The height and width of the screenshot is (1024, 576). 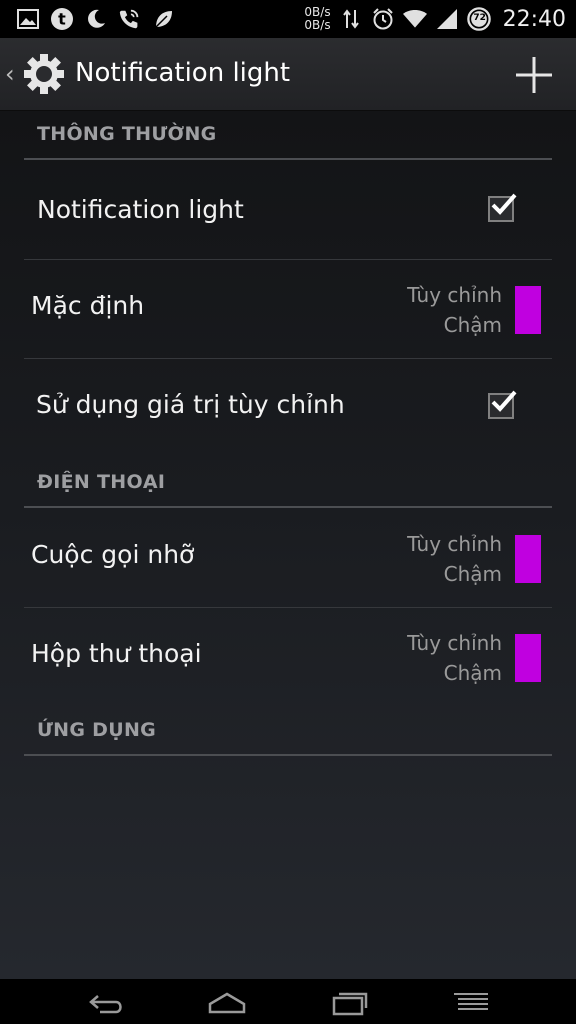 I want to click on battery-icon: 72, so click(x=478, y=19).